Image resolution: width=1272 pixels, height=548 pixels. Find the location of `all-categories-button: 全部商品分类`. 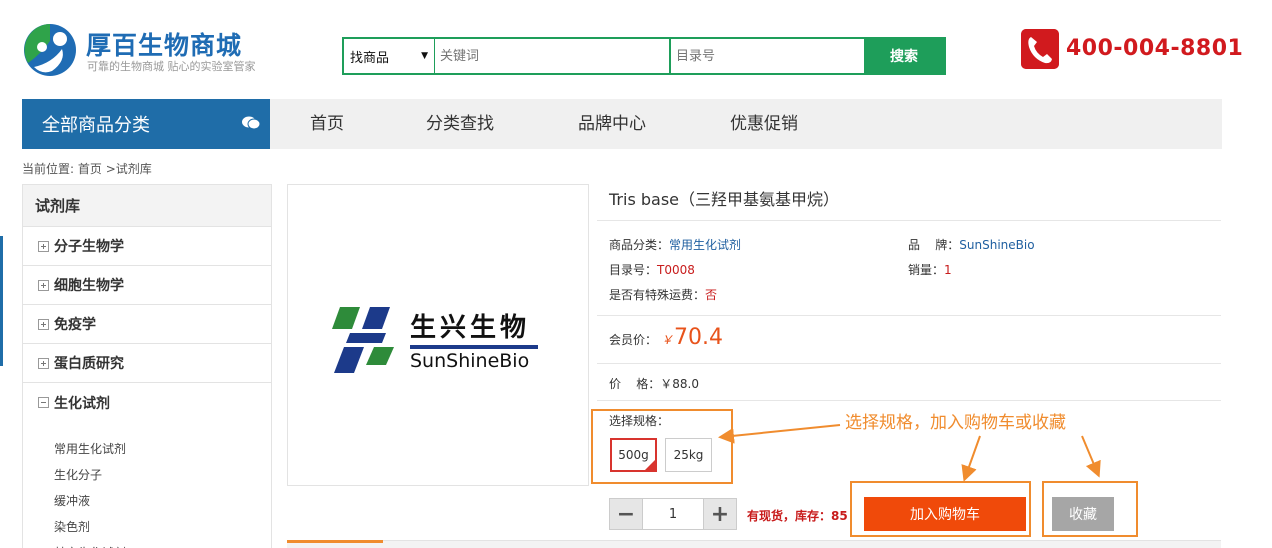

all-categories-button: 全部商品分类 is located at coordinates (146, 124).